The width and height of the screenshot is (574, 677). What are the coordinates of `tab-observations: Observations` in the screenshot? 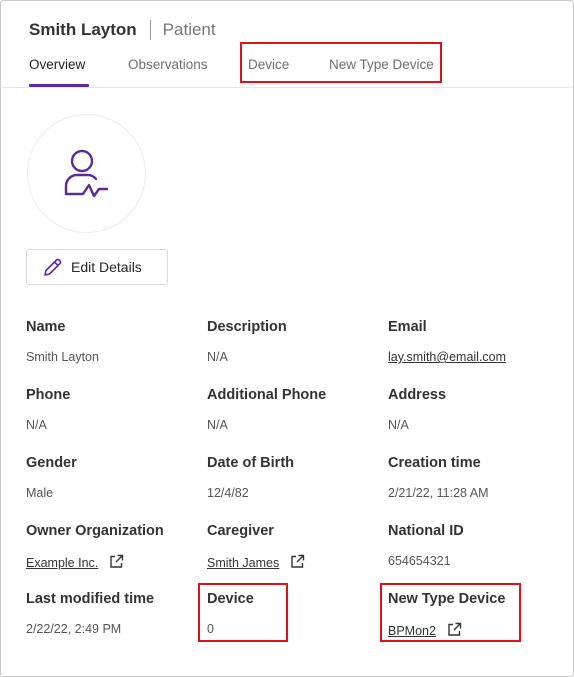 It's located at (168, 64).